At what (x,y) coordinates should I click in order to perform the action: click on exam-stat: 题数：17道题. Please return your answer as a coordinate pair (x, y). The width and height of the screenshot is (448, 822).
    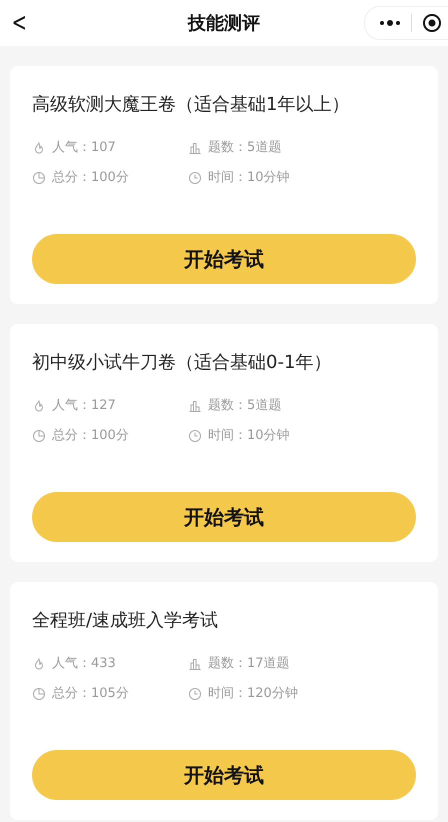
    Looking at the image, I should click on (249, 664).